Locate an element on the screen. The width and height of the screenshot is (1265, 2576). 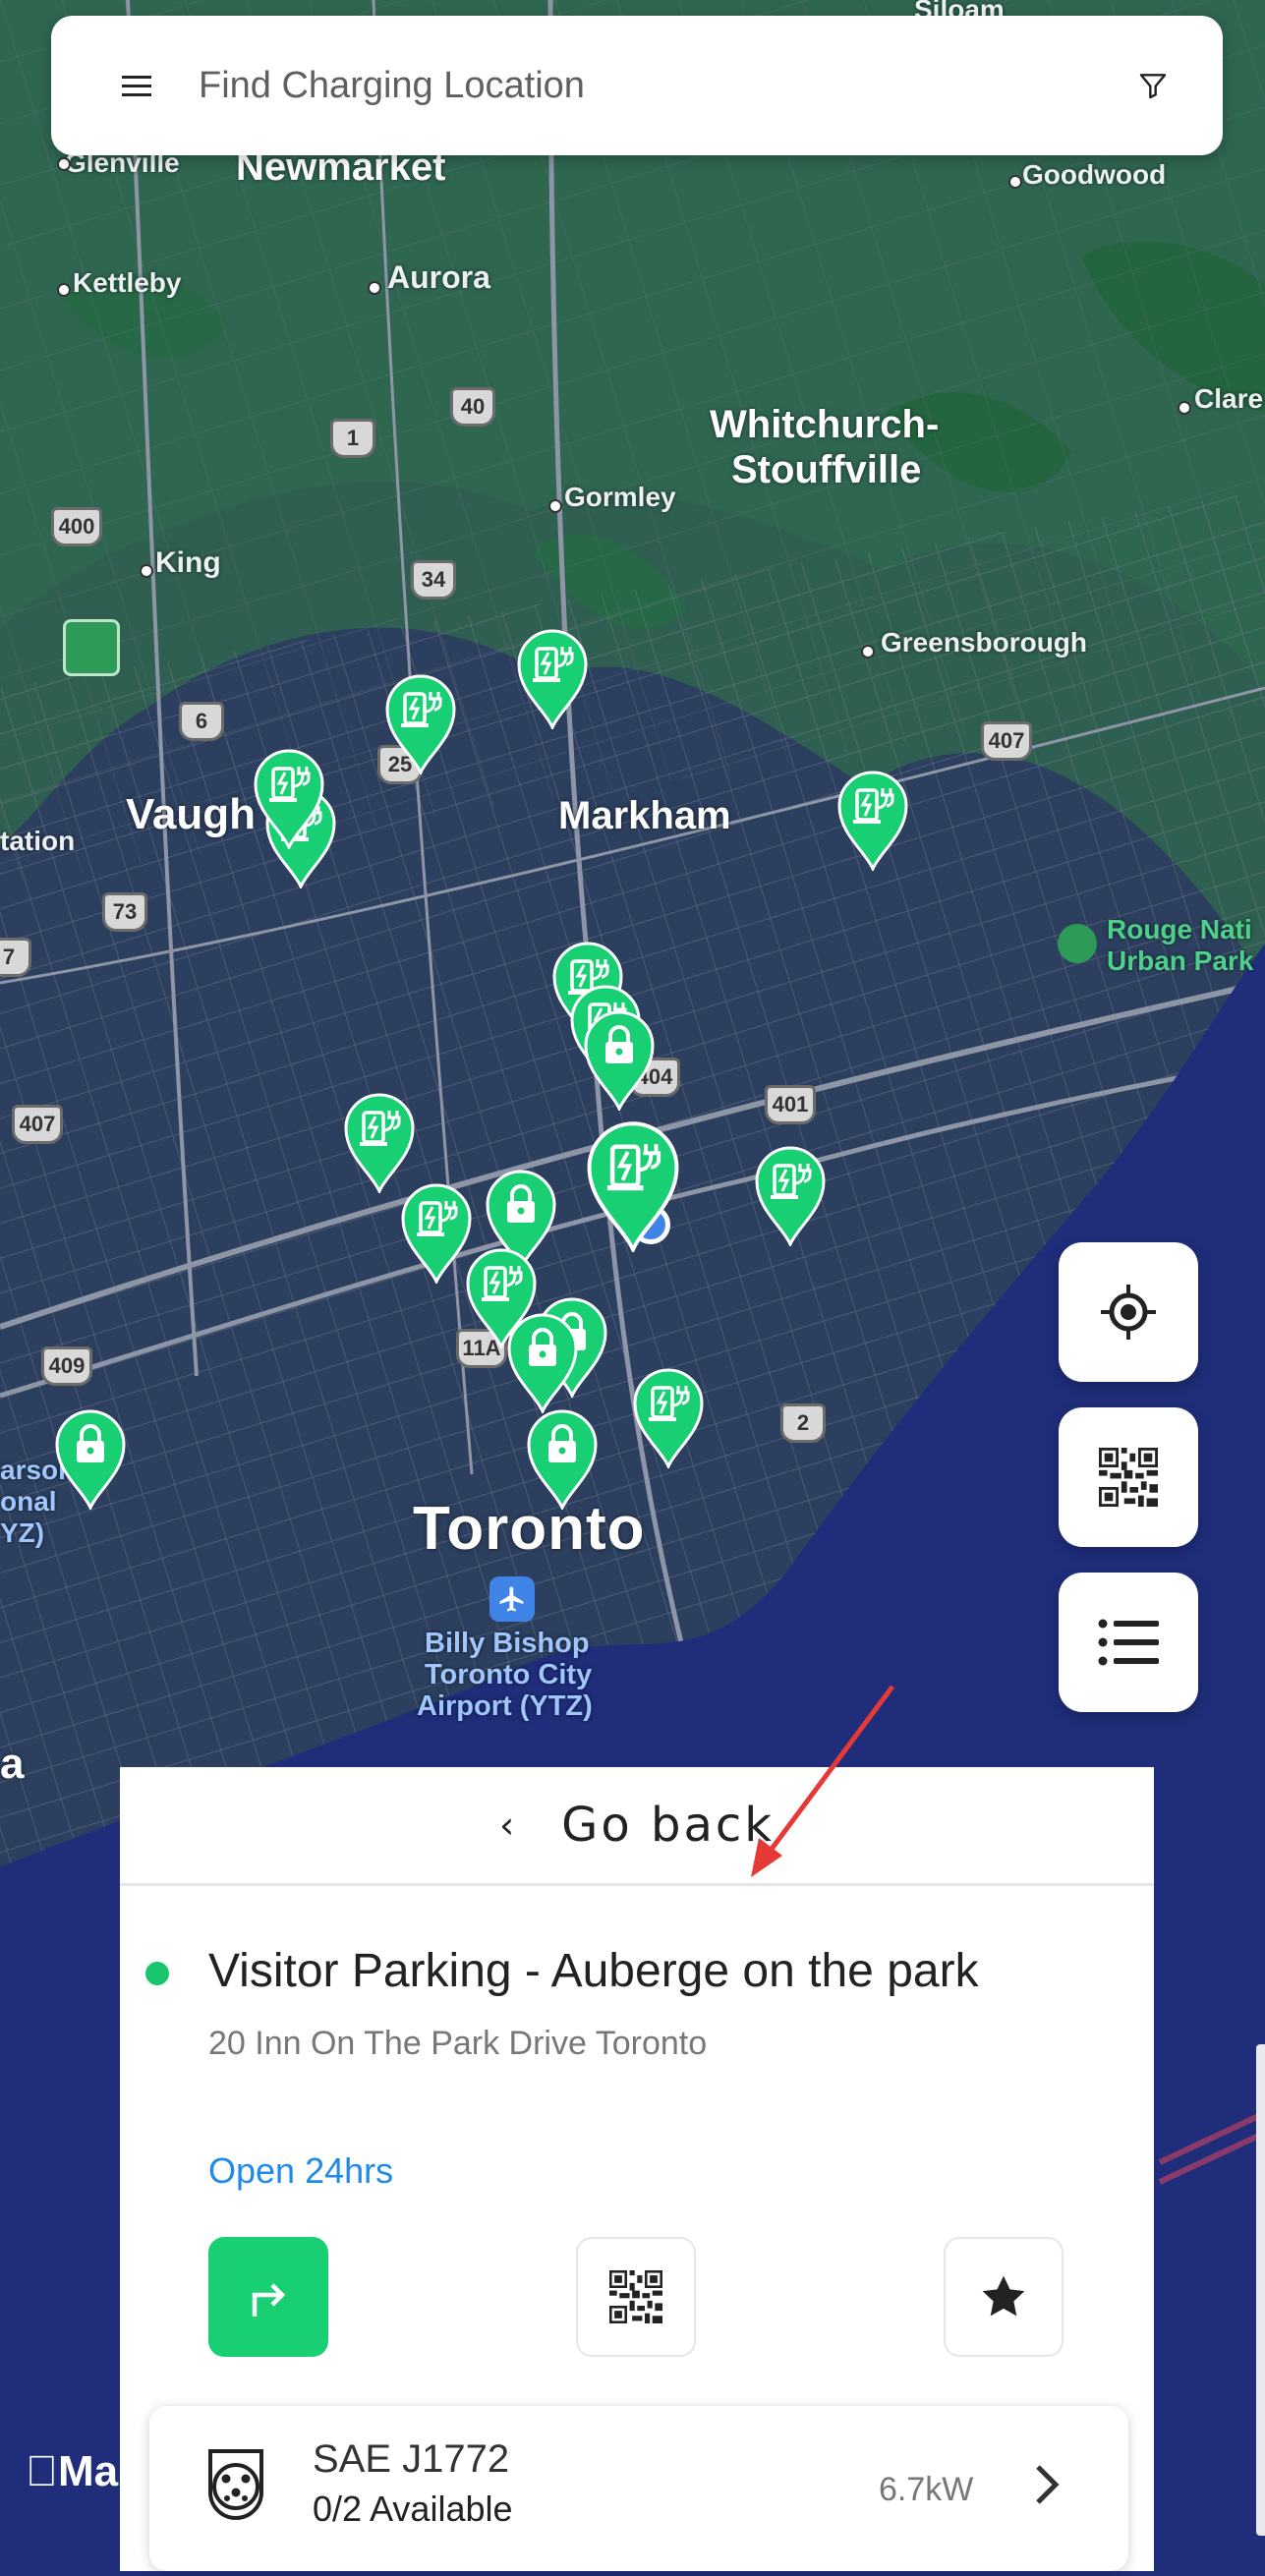
map-place-label: a is located at coordinates (12, 1764).